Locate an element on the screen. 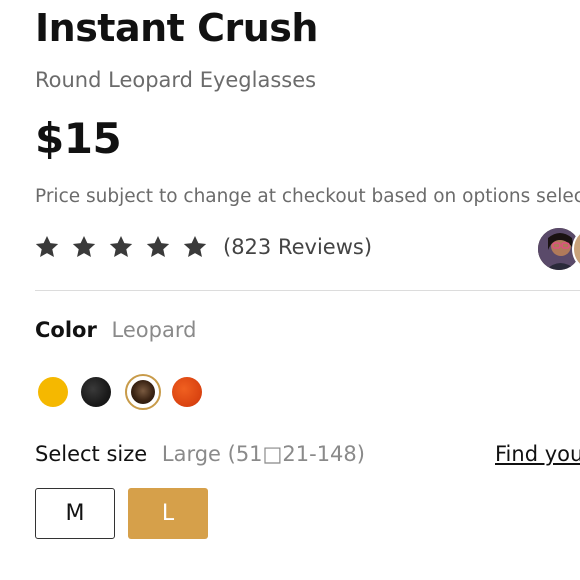  color-swatch-leopard-selected is located at coordinates (143, 392).